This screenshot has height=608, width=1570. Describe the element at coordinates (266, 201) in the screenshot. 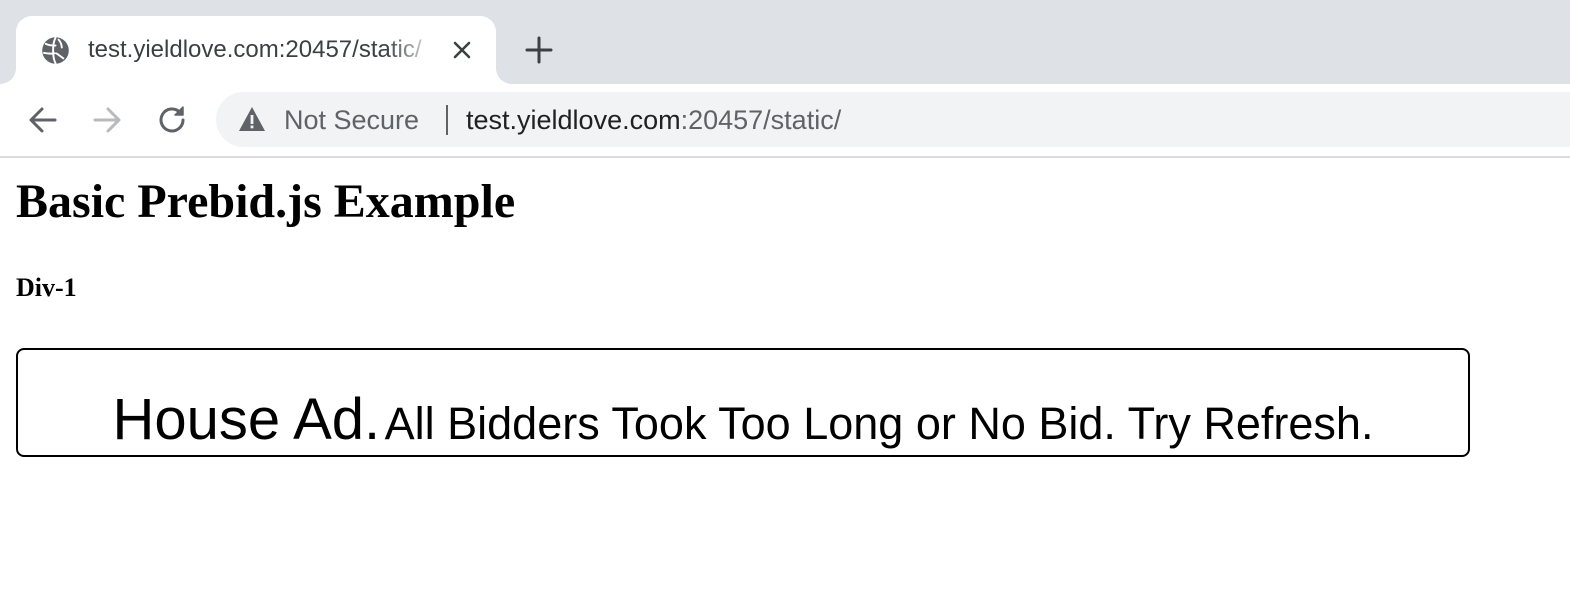

I see `page-title: Basic Prebid.js Example` at that location.